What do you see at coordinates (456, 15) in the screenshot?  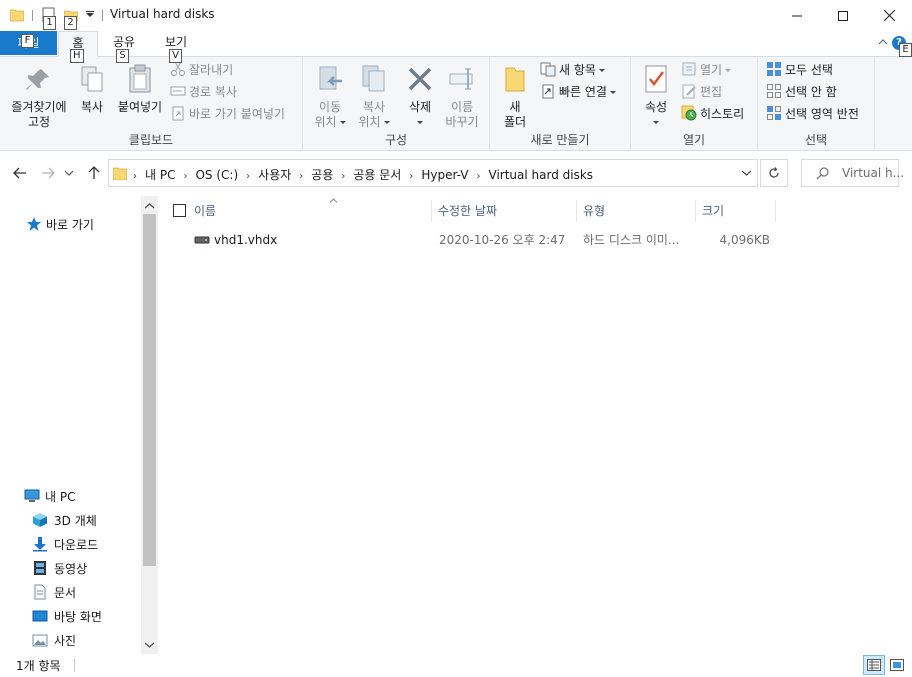 I see `title-bar: 1 2 Virtual hard disks` at bounding box center [456, 15].